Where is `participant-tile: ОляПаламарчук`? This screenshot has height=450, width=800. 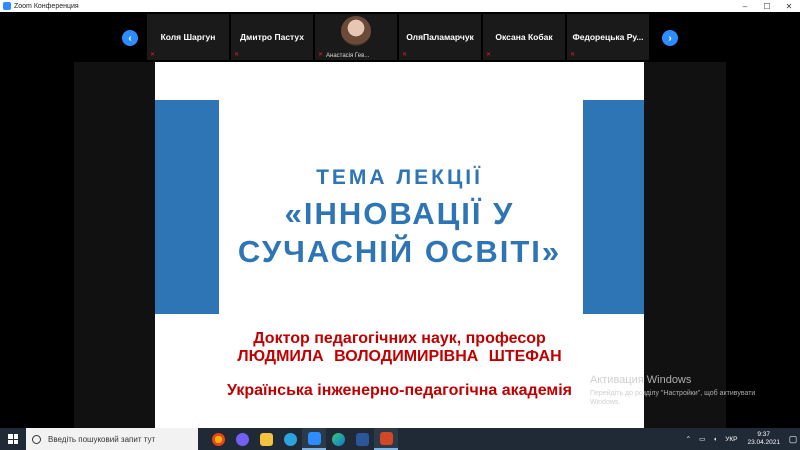 participant-tile: ОляПаламарчук is located at coordinates (440, 37).